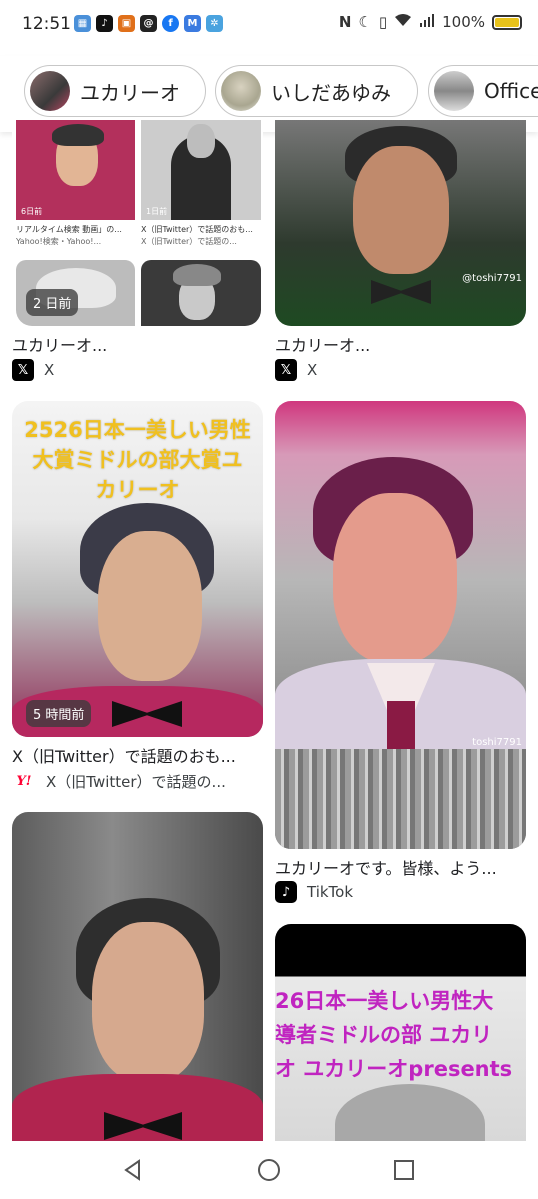  Describe the element at coordinates (401, 292) in the screenshot. I see `bow-tie-icon` at that location.